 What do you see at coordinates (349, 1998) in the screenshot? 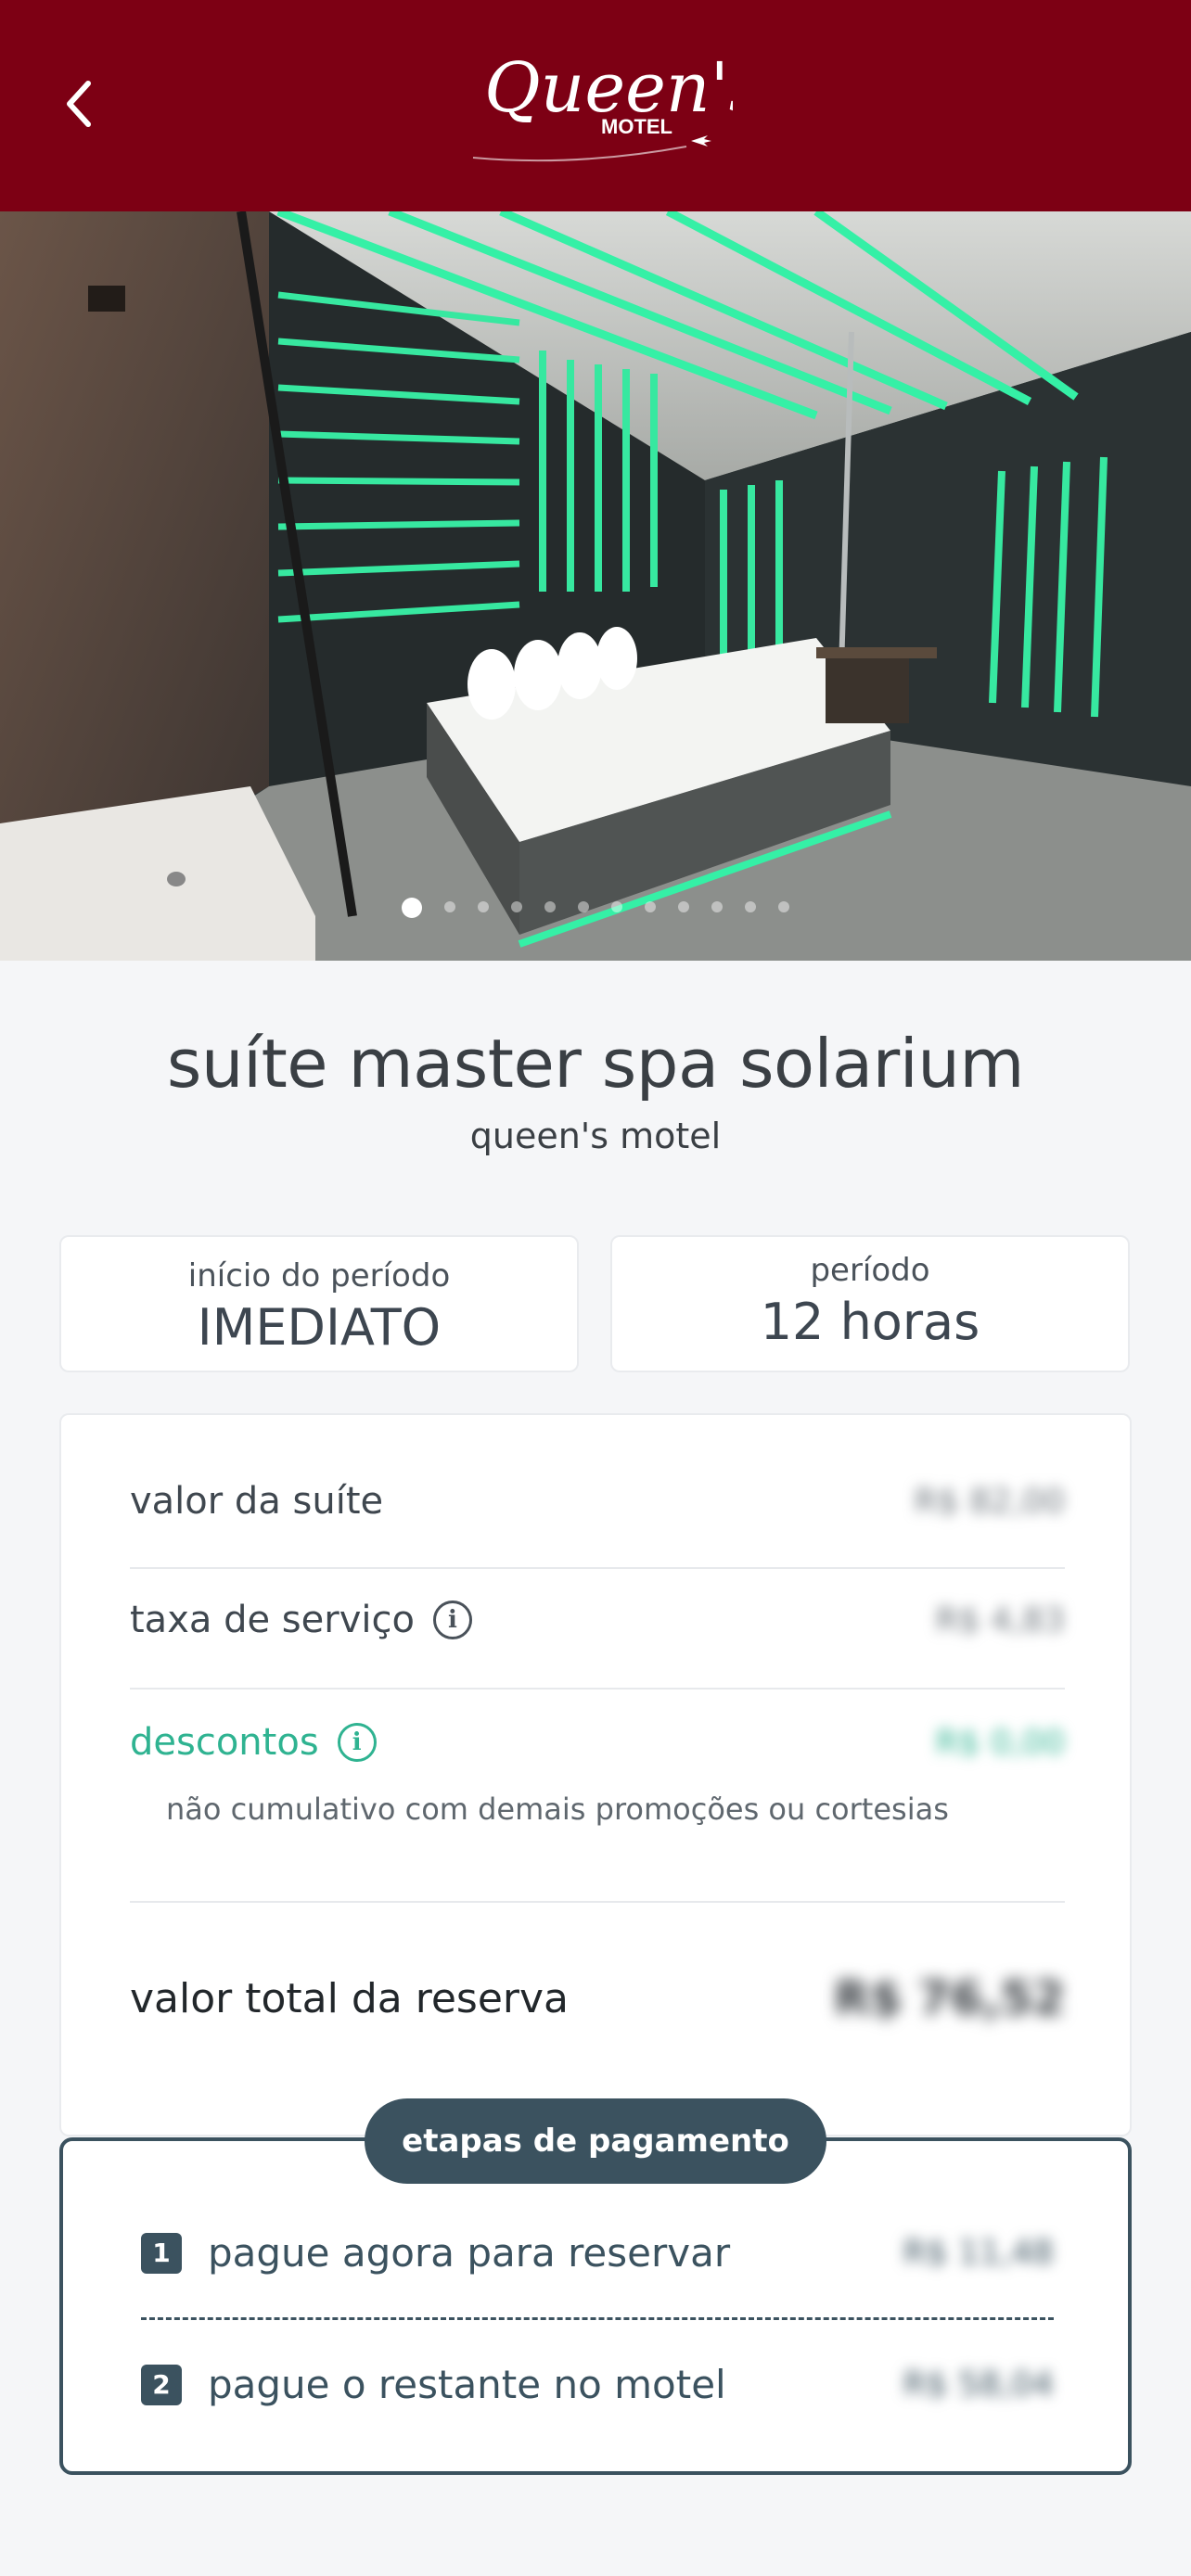
I see `total-label: valor total da reserva` at bounding box center [349, 1998].